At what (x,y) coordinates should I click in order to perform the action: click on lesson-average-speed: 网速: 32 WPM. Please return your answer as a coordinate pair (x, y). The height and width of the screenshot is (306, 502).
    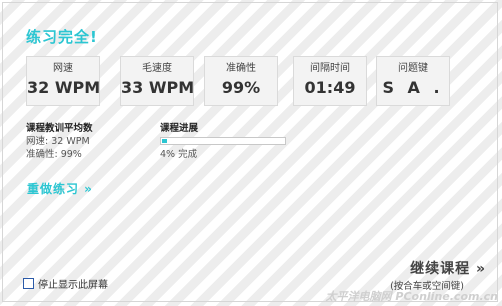
    Looking at the image, I should click on (58, 141).